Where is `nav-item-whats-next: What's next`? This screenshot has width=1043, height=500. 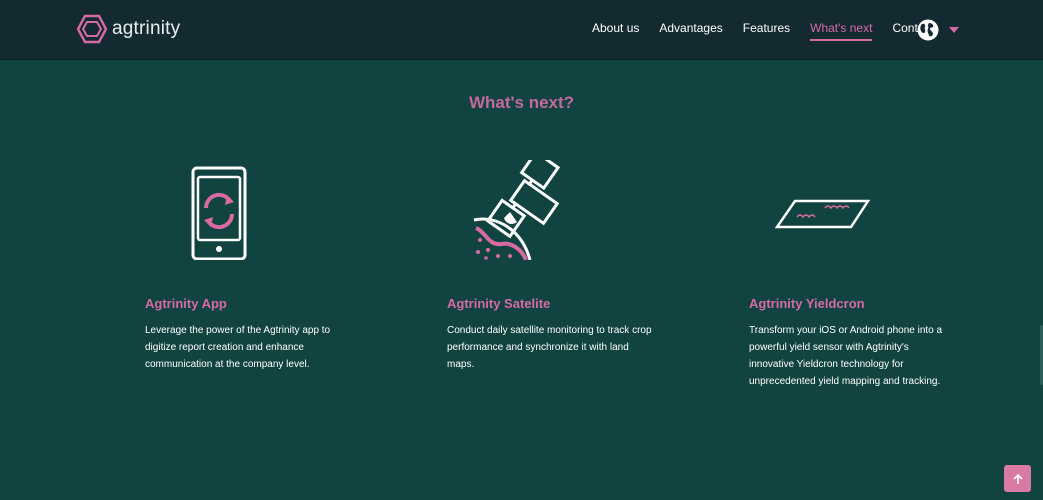 nav-item-whats-next: What's next is located at coordinates (841, 31).